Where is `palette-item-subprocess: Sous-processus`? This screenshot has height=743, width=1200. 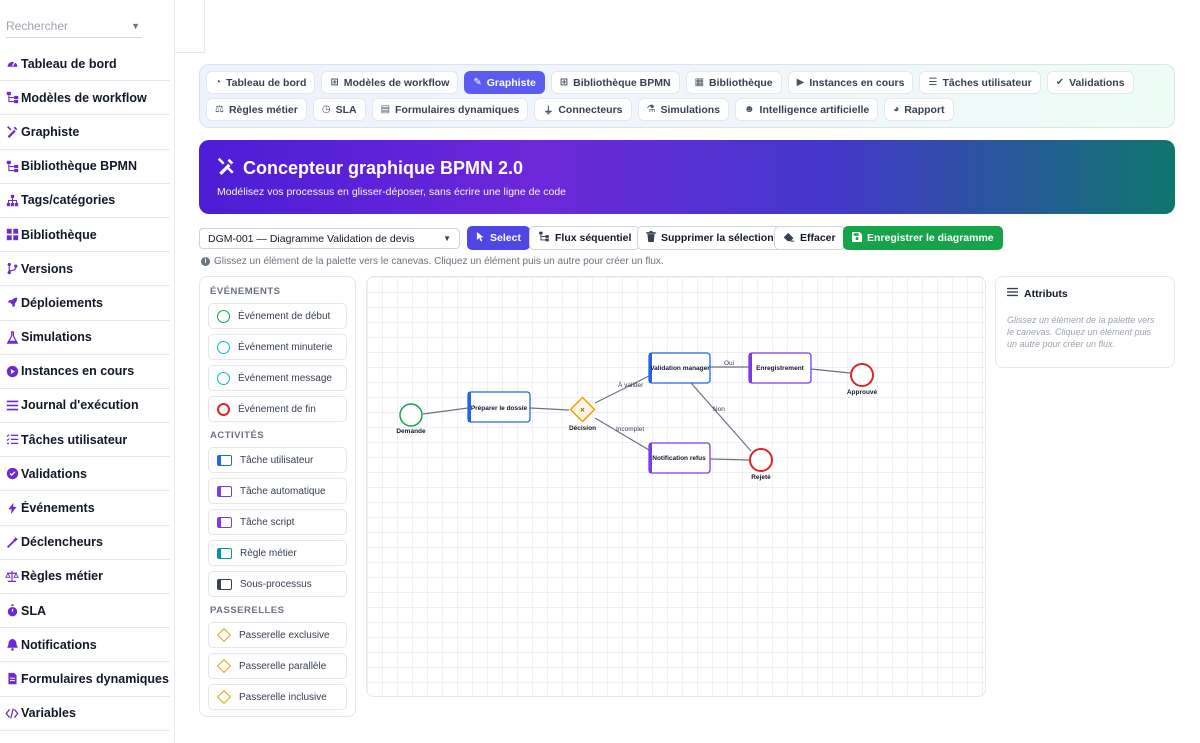 palette-item-subprocess: Sous-processus is located at coordinates (277, 584).